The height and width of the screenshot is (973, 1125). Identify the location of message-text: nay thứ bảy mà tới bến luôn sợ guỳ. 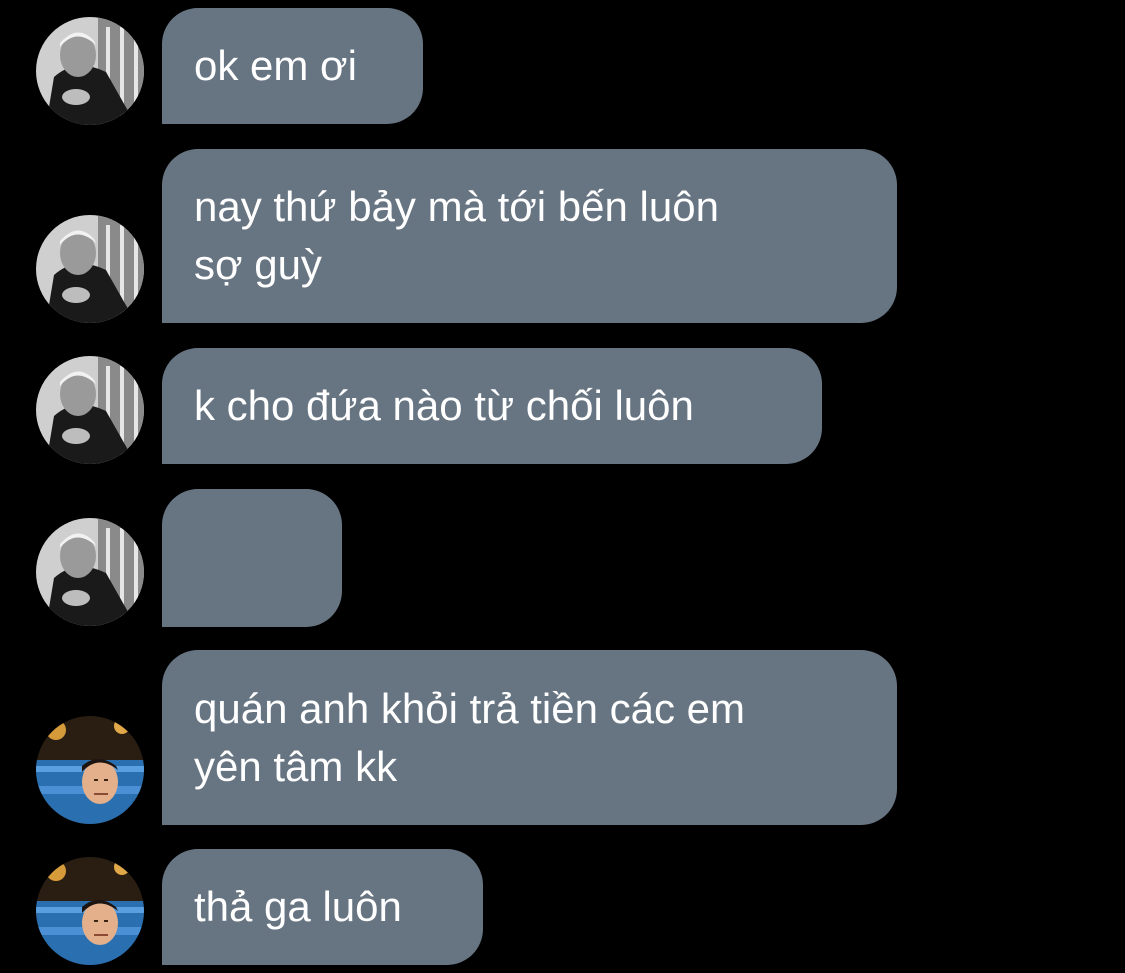
(456, 235).